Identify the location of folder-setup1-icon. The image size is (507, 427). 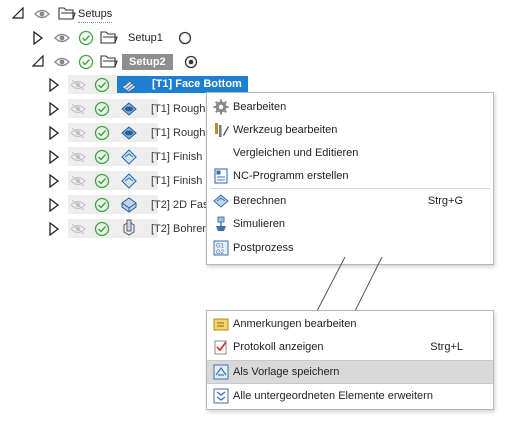
(109, 37).